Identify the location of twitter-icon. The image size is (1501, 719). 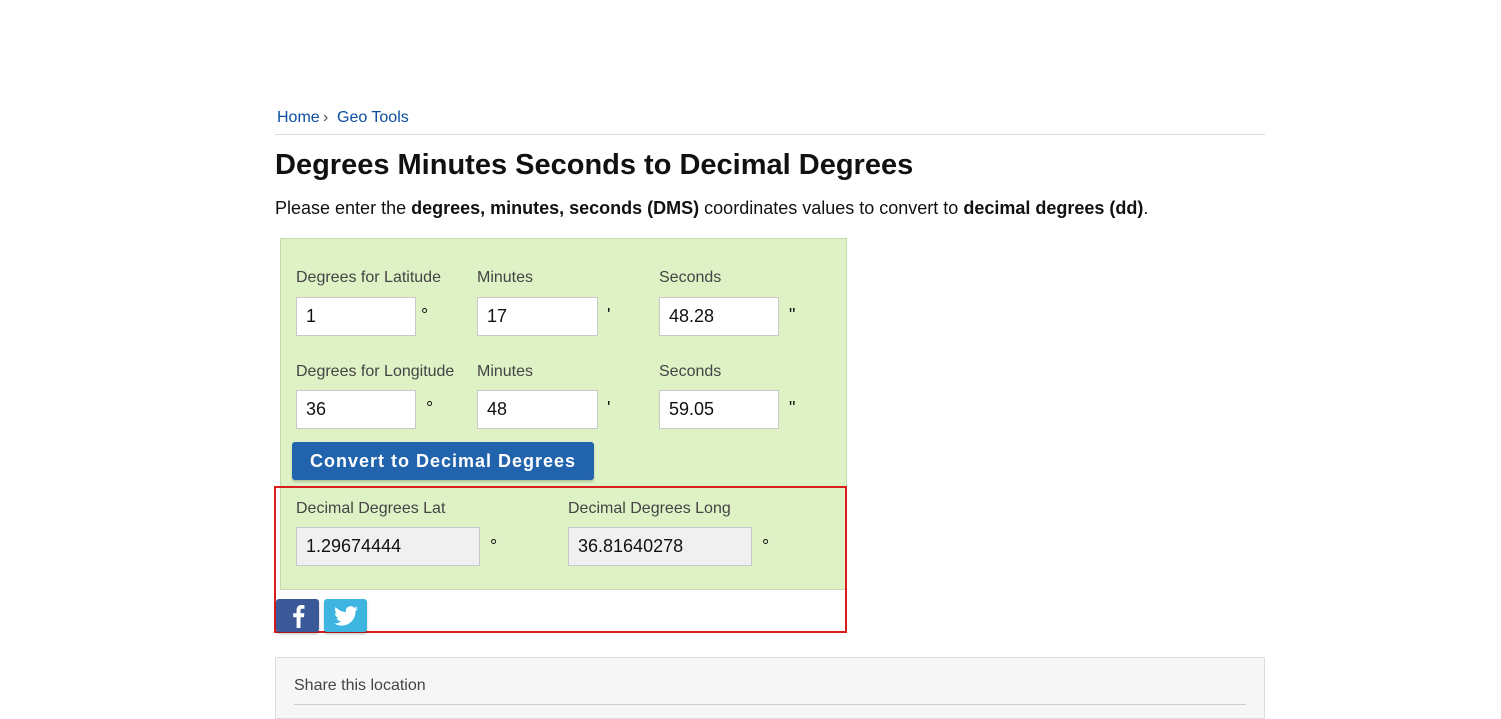
(345, 615).